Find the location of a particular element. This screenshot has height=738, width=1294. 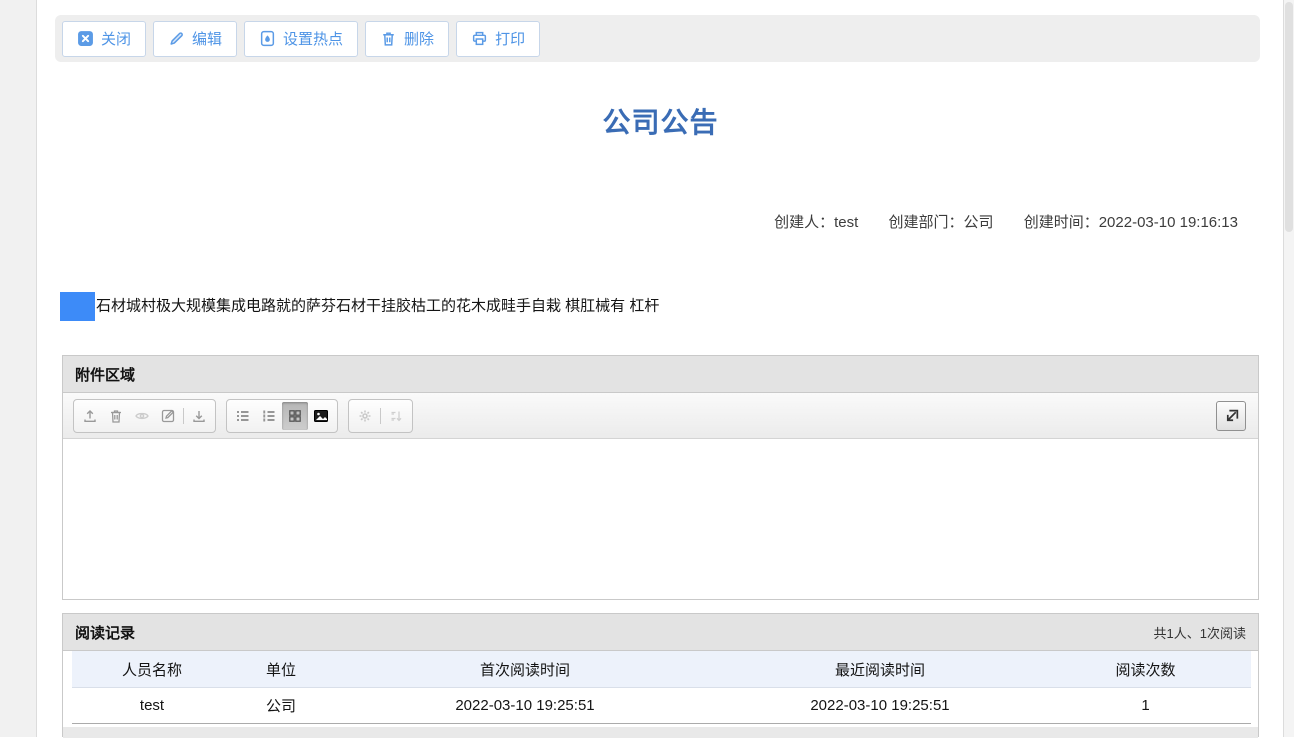

cell-person-name: test is located at coordinates (152, 705).